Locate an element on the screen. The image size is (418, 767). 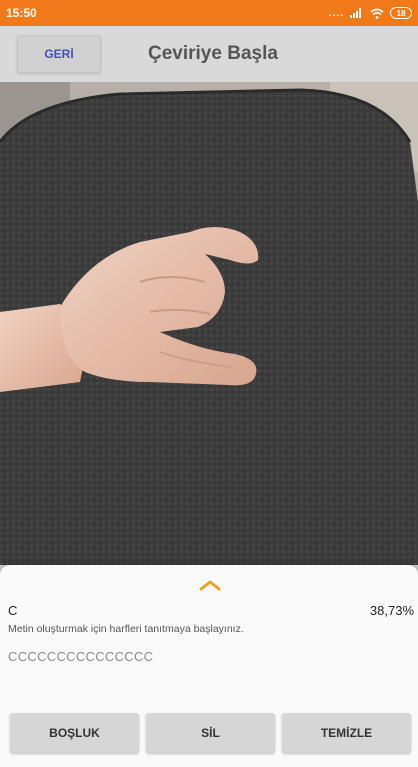
status-icons: .... 18 is located at coordinates (370, 13).